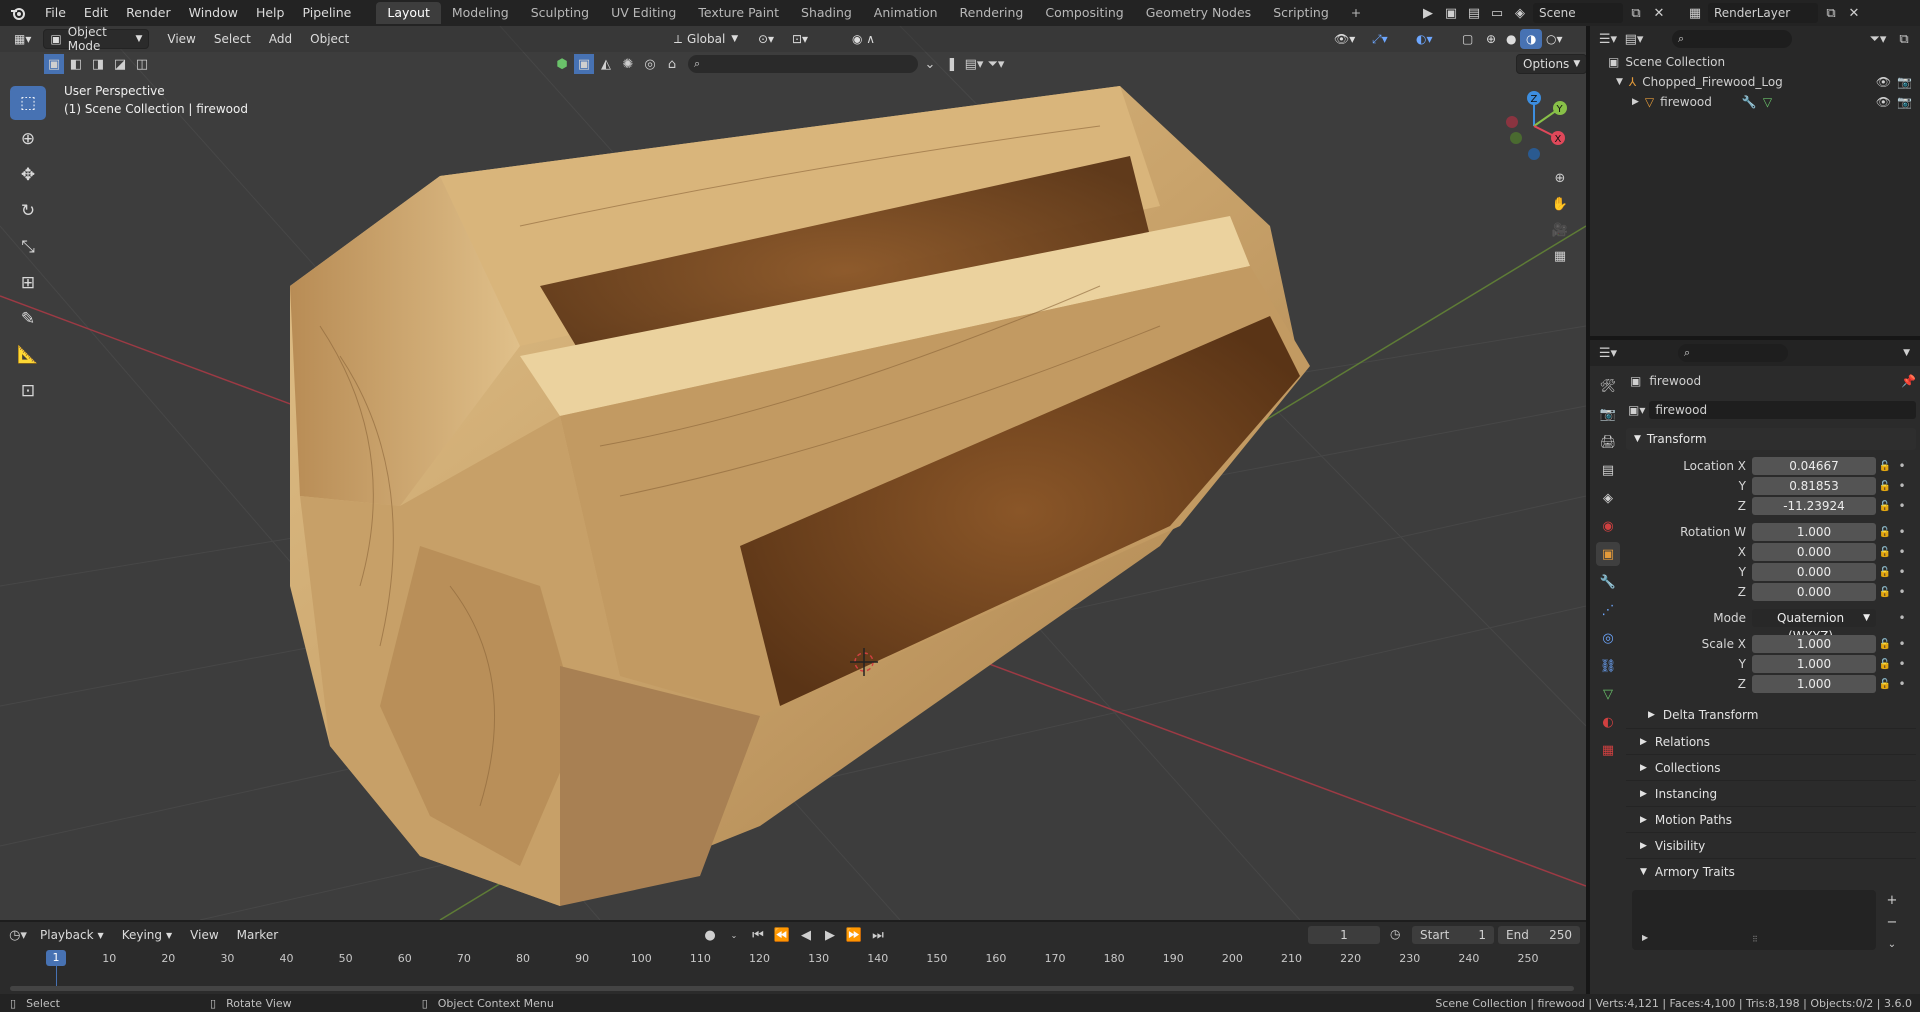 The height and width of the screenshot is (1012, 1920). Describe the element at coordinates (28, 391) in the screenshot. I see `add-cube-tool-icon: ⊡` at that location.